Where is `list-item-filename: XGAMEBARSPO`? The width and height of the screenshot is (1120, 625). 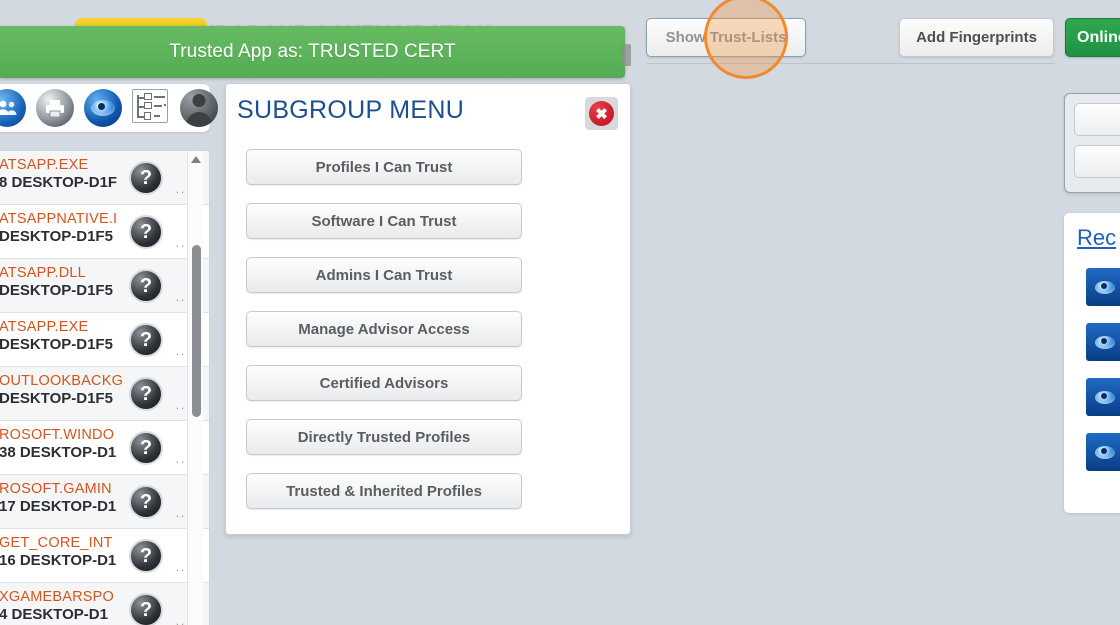 list-item-filename: XGAMEBARSPO is located at coordinates (57, 597).